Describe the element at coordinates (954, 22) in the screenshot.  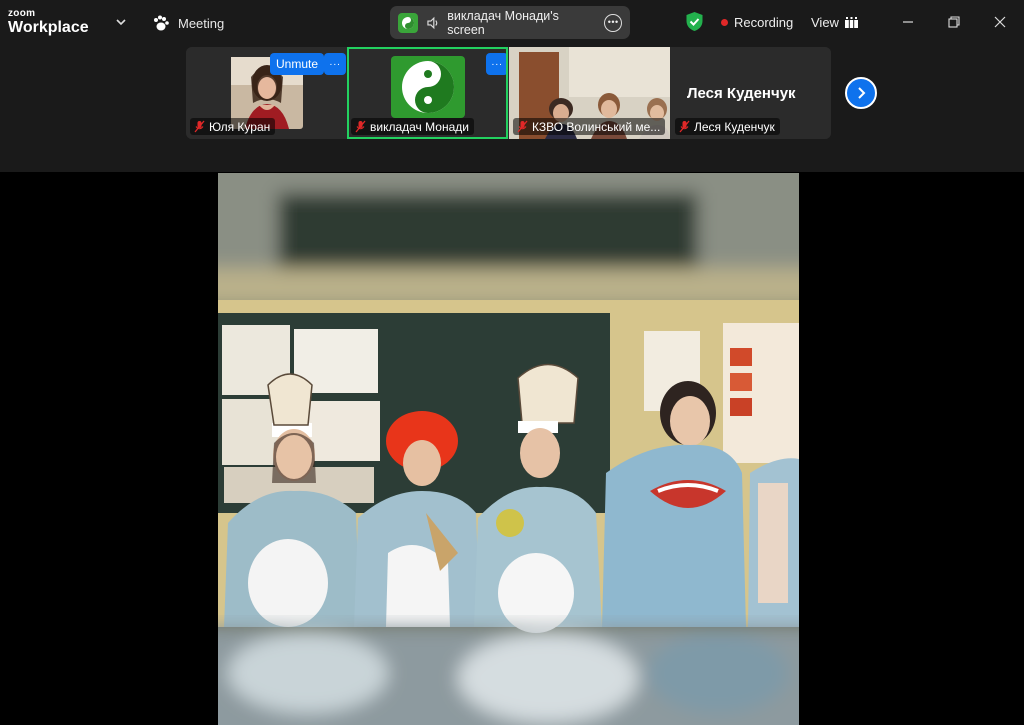
I see `restore-icon` at that location.